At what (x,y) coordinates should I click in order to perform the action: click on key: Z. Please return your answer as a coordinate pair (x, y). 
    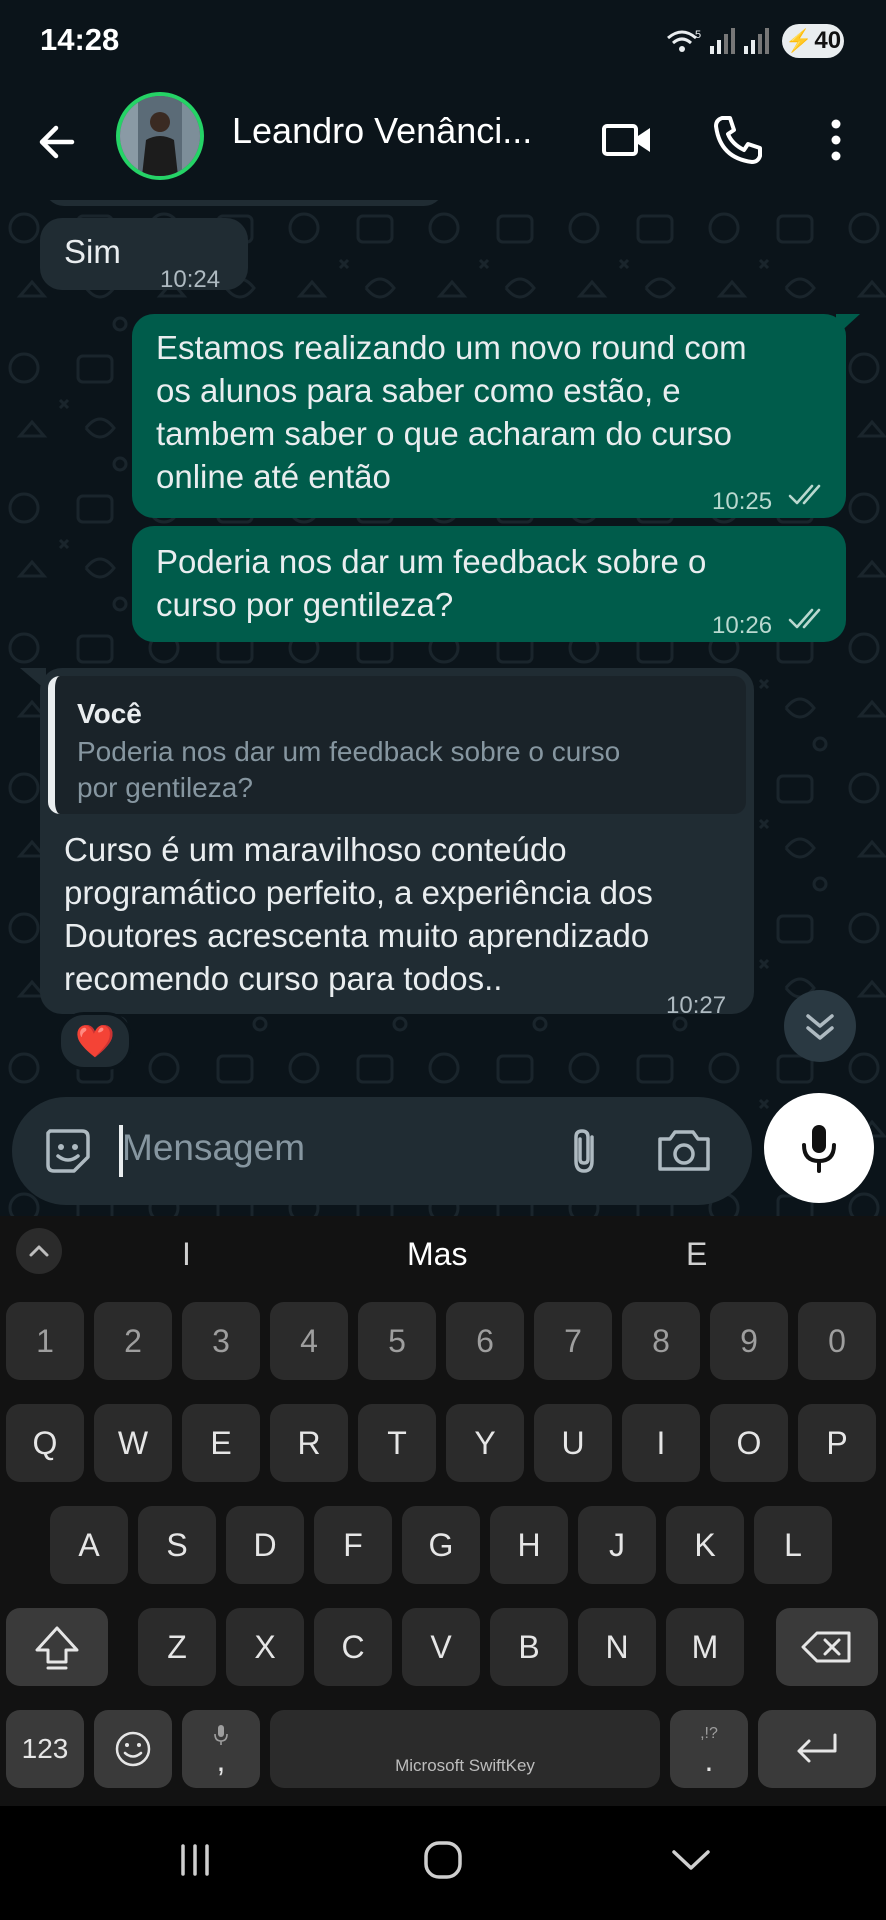
    Looking at the image, I should click on (177, 1647).